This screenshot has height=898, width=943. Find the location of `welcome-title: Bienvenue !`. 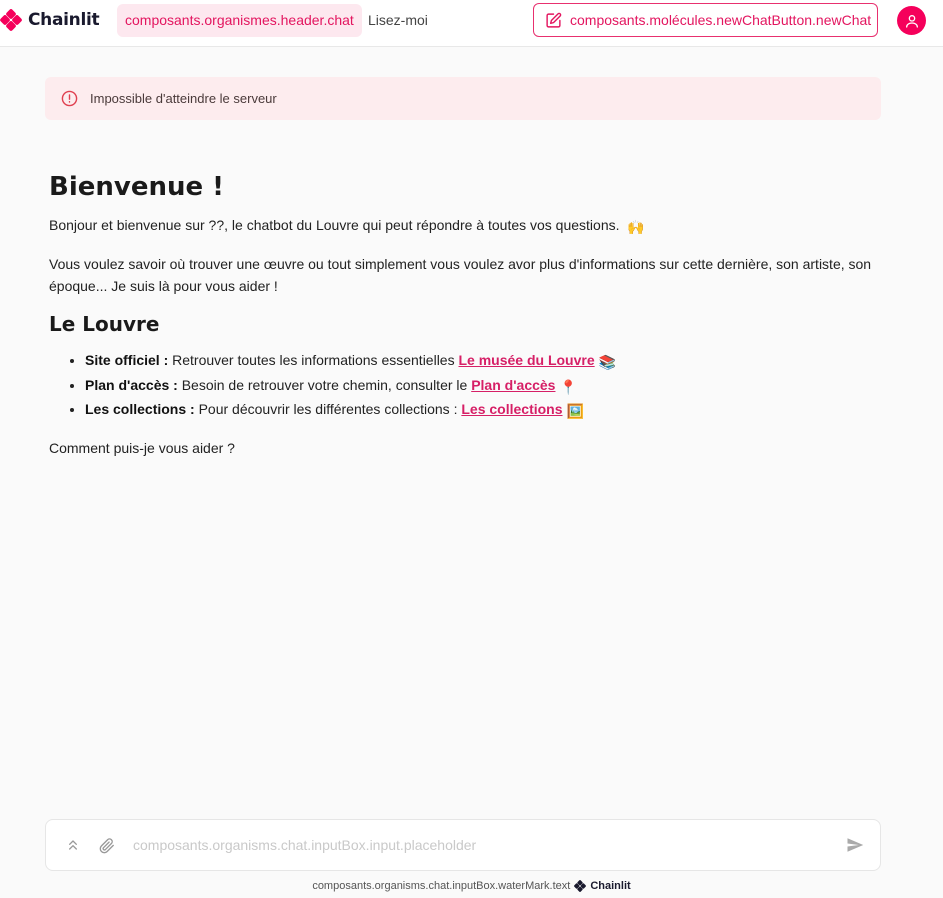

welcome-title: Bienvenue ! is located at coordinates (137, 187).